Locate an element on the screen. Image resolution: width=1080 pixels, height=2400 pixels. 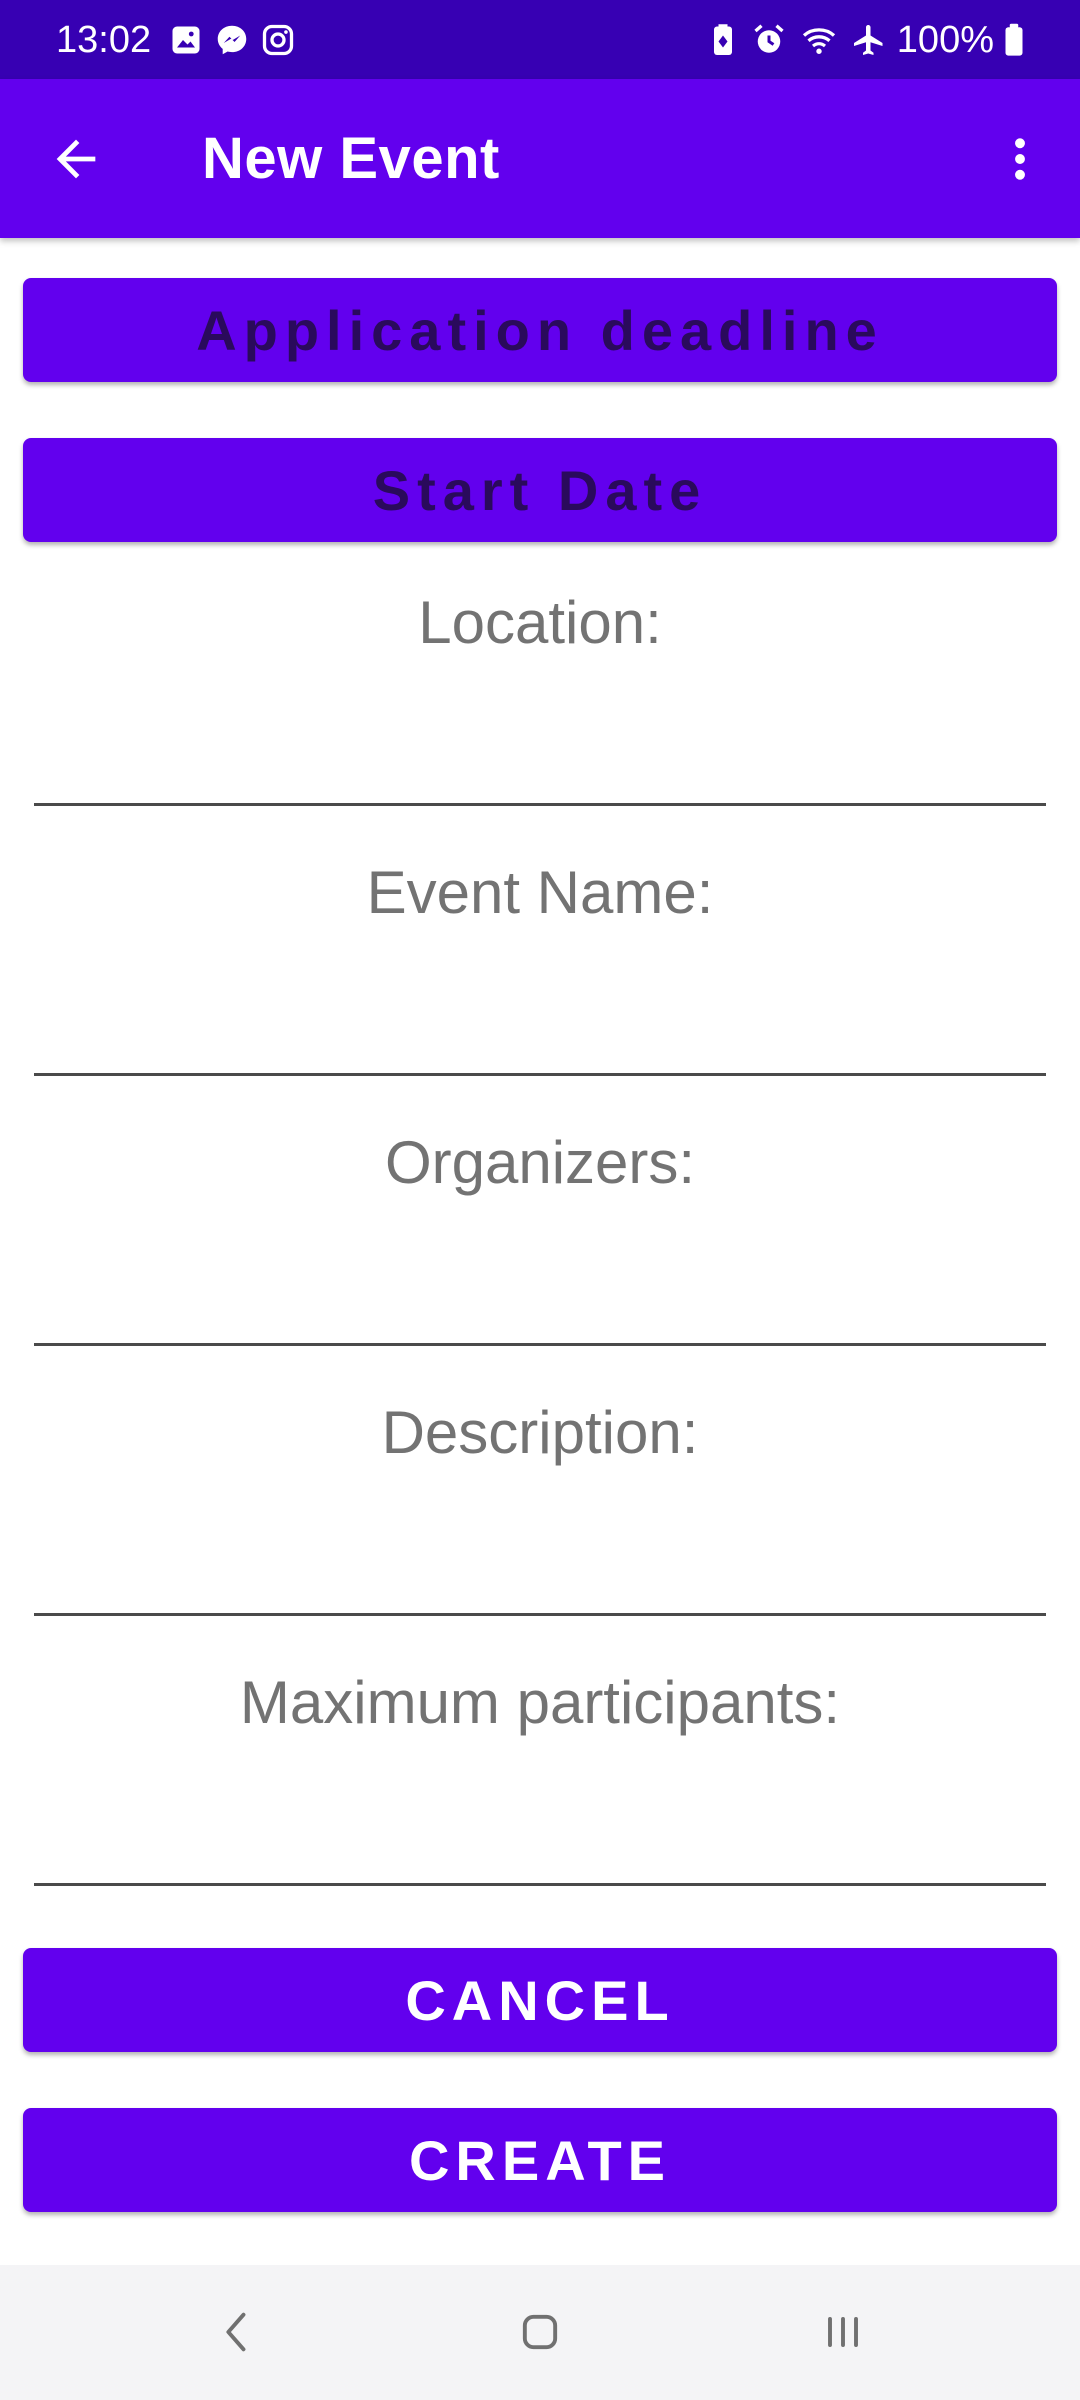
battery-saver-icon is located at coordinates (722, 39).